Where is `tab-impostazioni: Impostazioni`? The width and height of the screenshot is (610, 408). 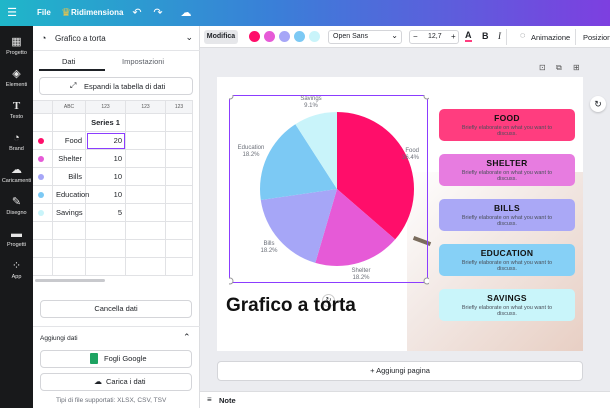 tab-impostazioni: Impostazioni is located at coordinates (143, 61).